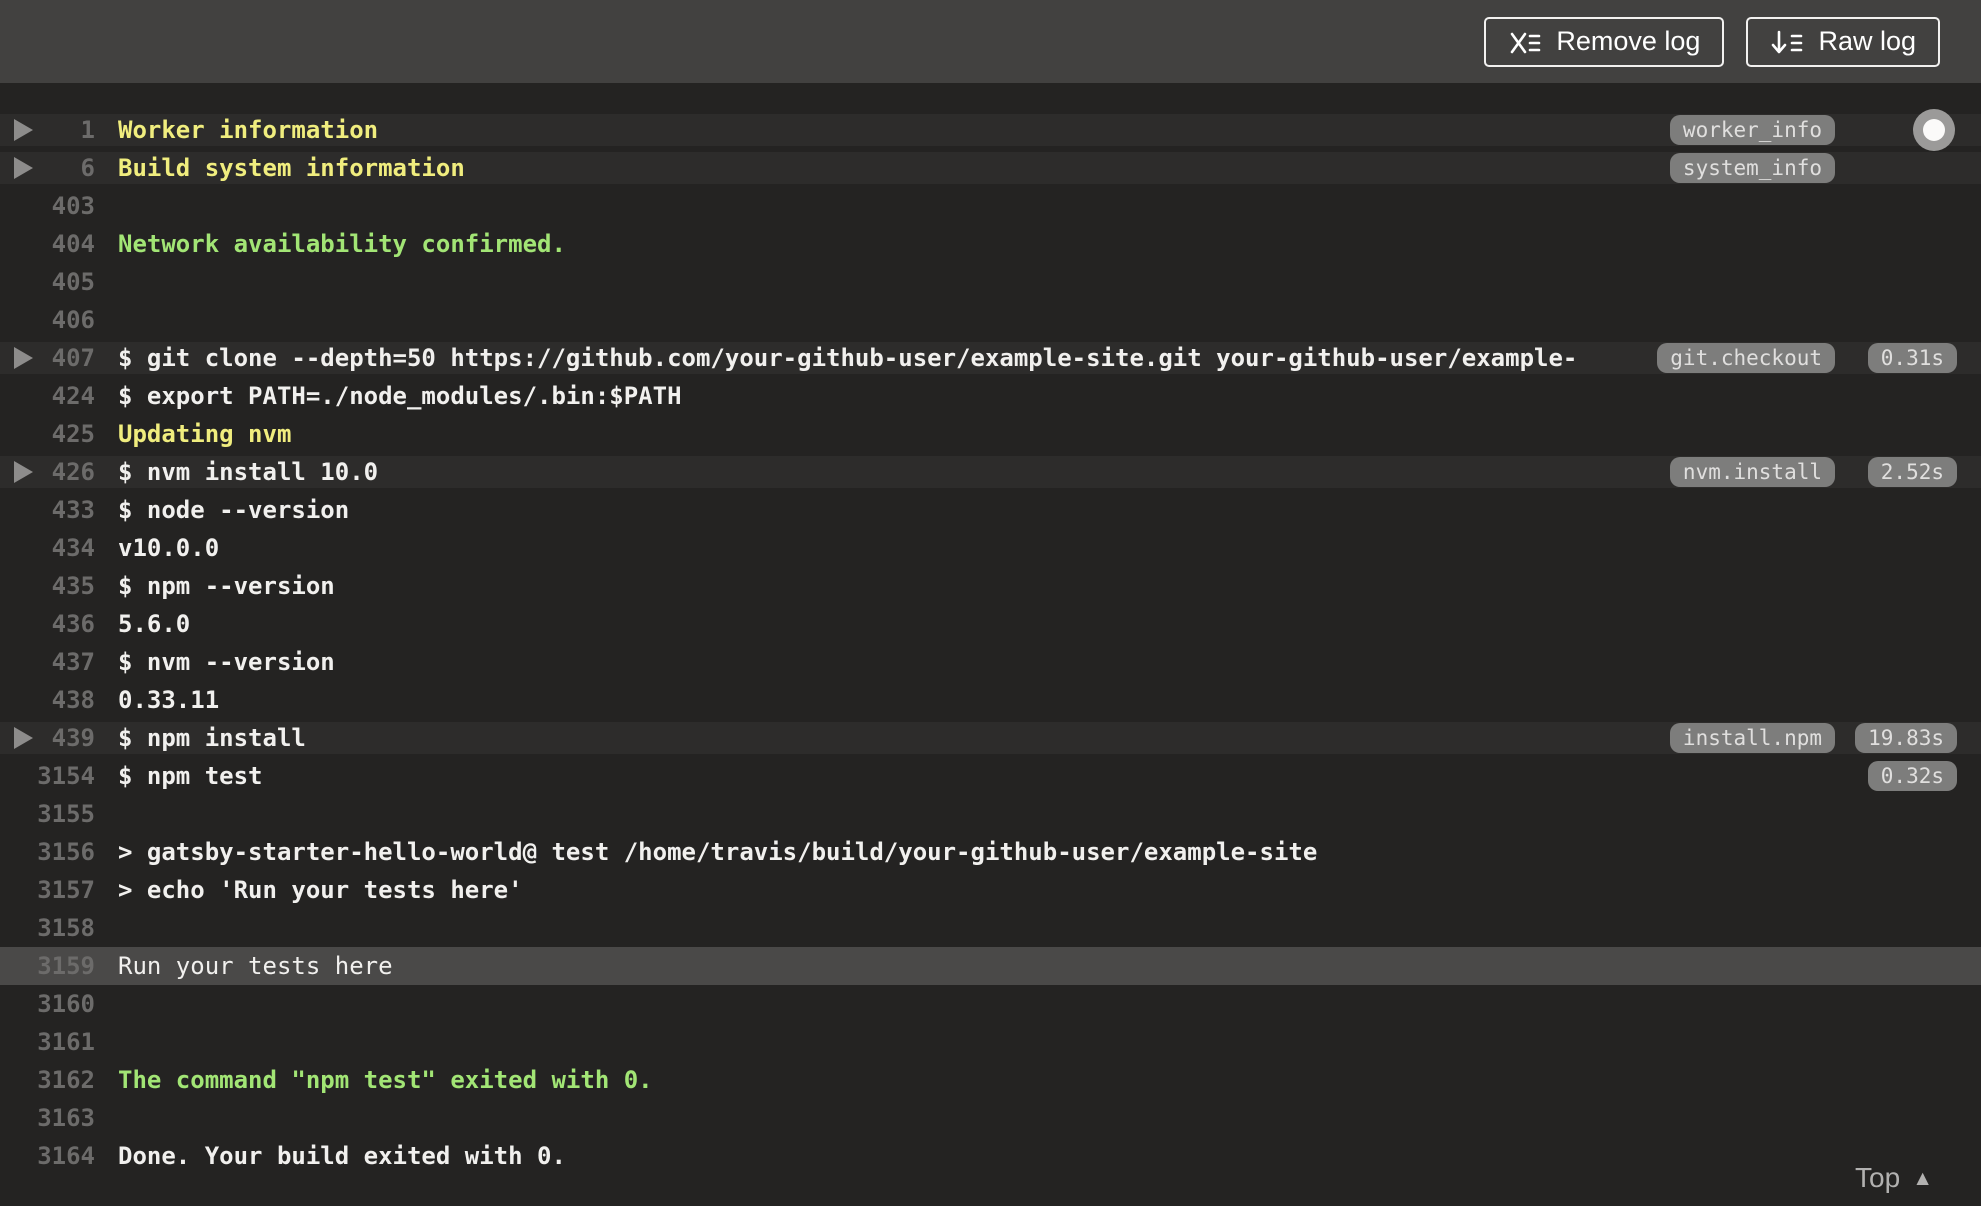  What do you see at coordinates (990, 320) in the screenshot?
I see `log-line-406: 406` at bounding box center [990, 320].